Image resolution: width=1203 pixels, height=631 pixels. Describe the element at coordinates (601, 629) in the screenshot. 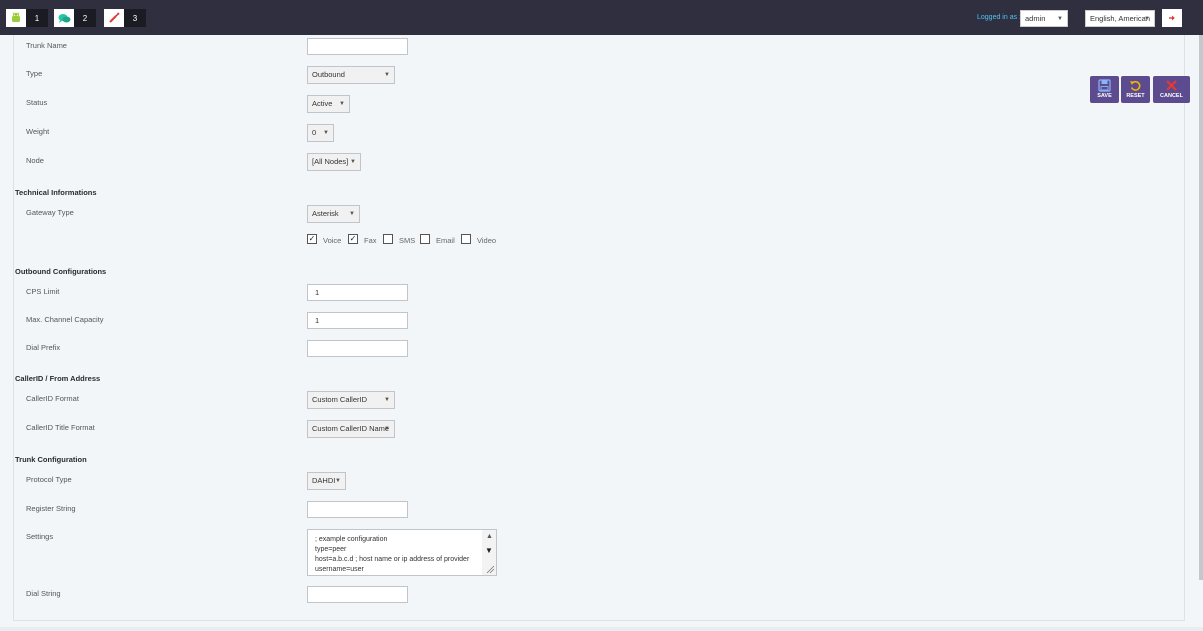

I see `page-footer-line` at that location.